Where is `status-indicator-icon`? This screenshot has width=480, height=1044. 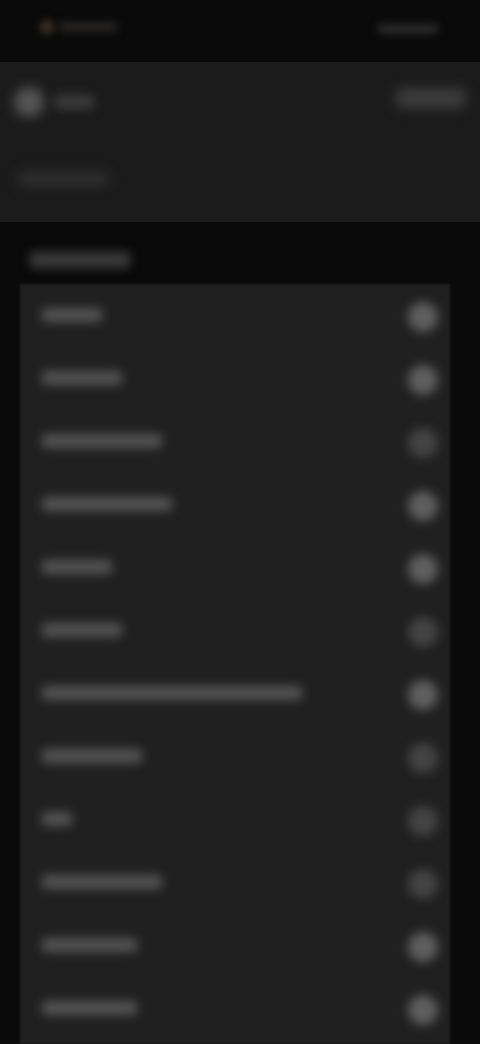
status-indicator-icon is located at coordinates (47, 27).